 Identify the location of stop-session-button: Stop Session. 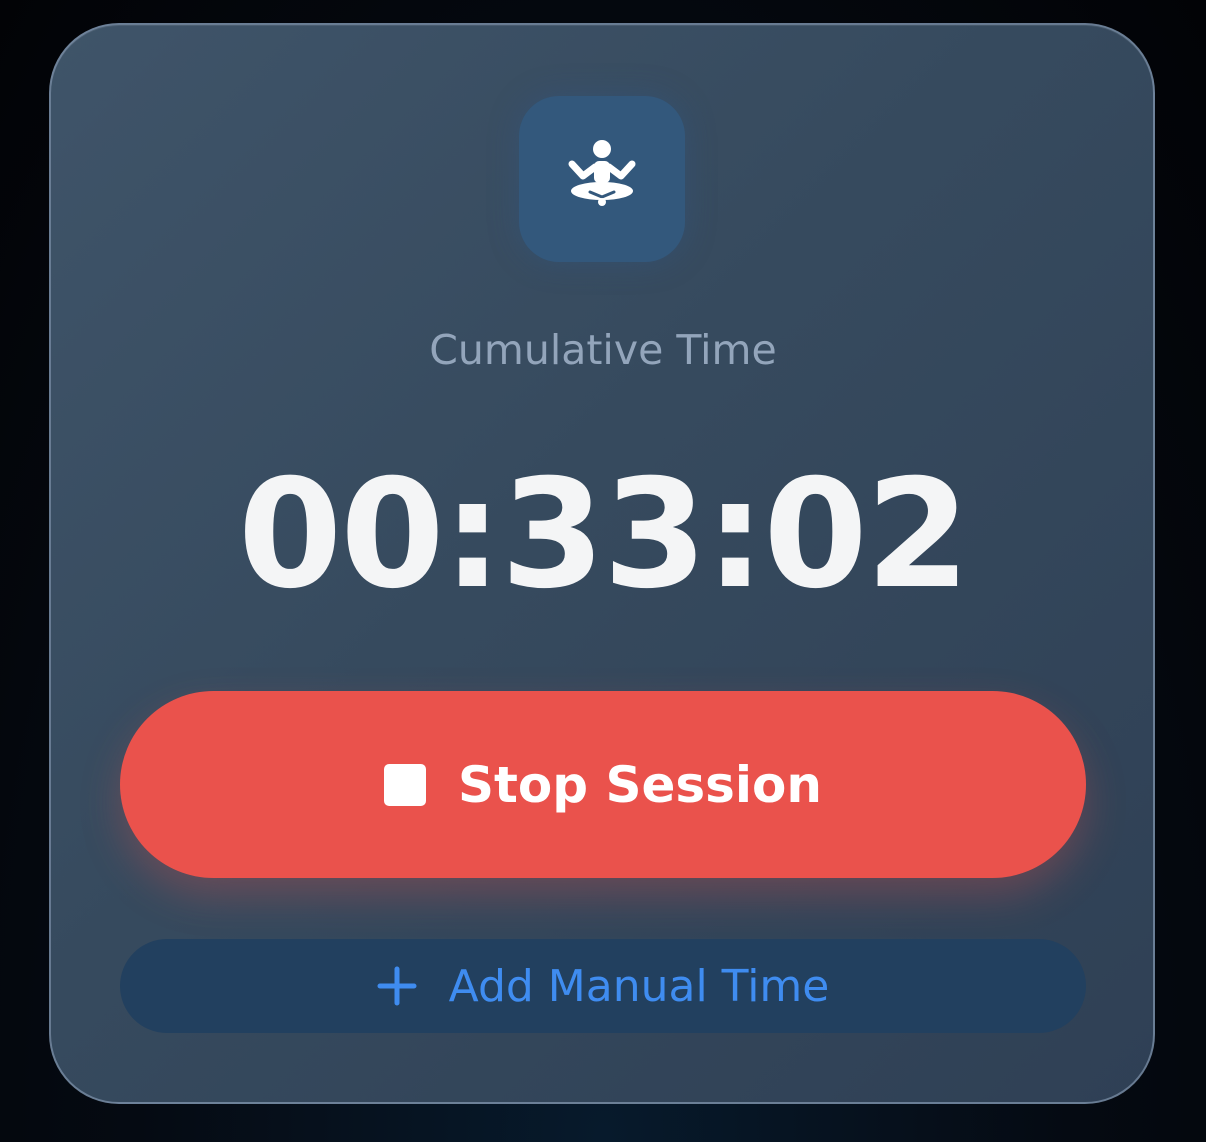
(603, 784).